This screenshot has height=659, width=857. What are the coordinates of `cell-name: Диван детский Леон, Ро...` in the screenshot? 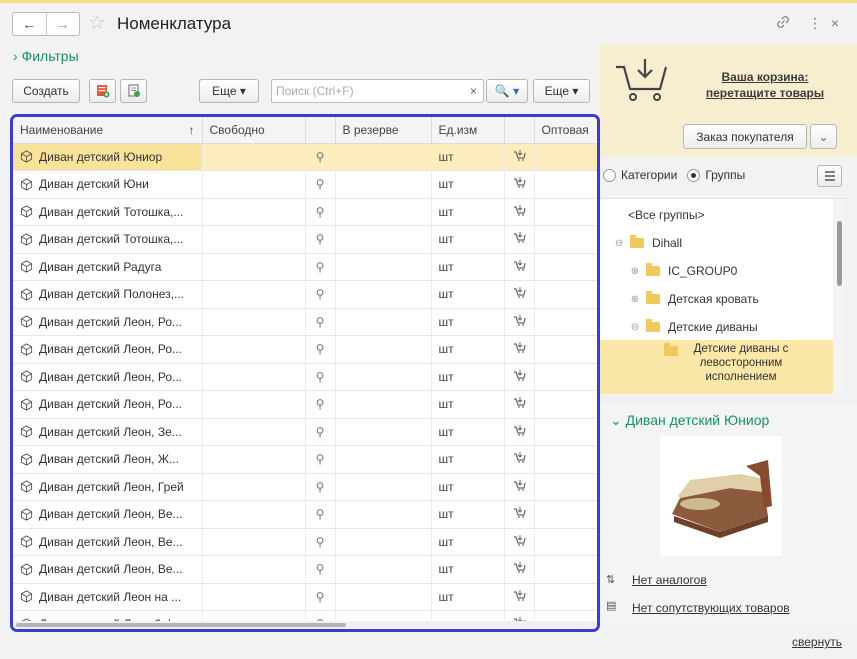 It's located at (108, 322).